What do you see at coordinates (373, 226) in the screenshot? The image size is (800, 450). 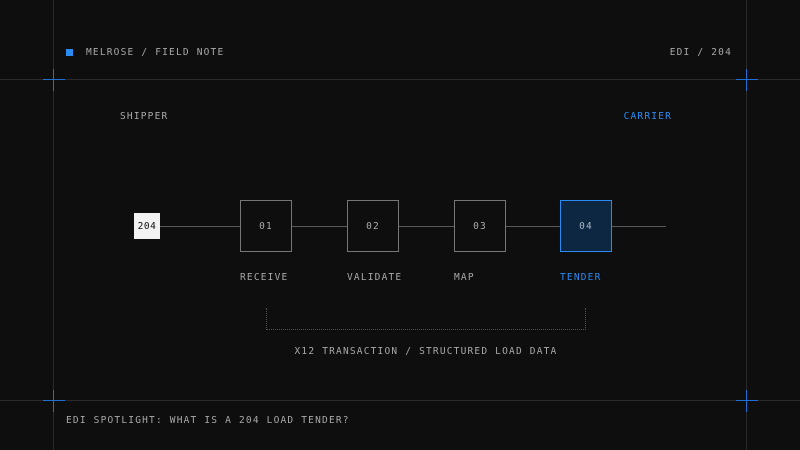 I see `step-box-02: 02` at bounding box center [373, 226].